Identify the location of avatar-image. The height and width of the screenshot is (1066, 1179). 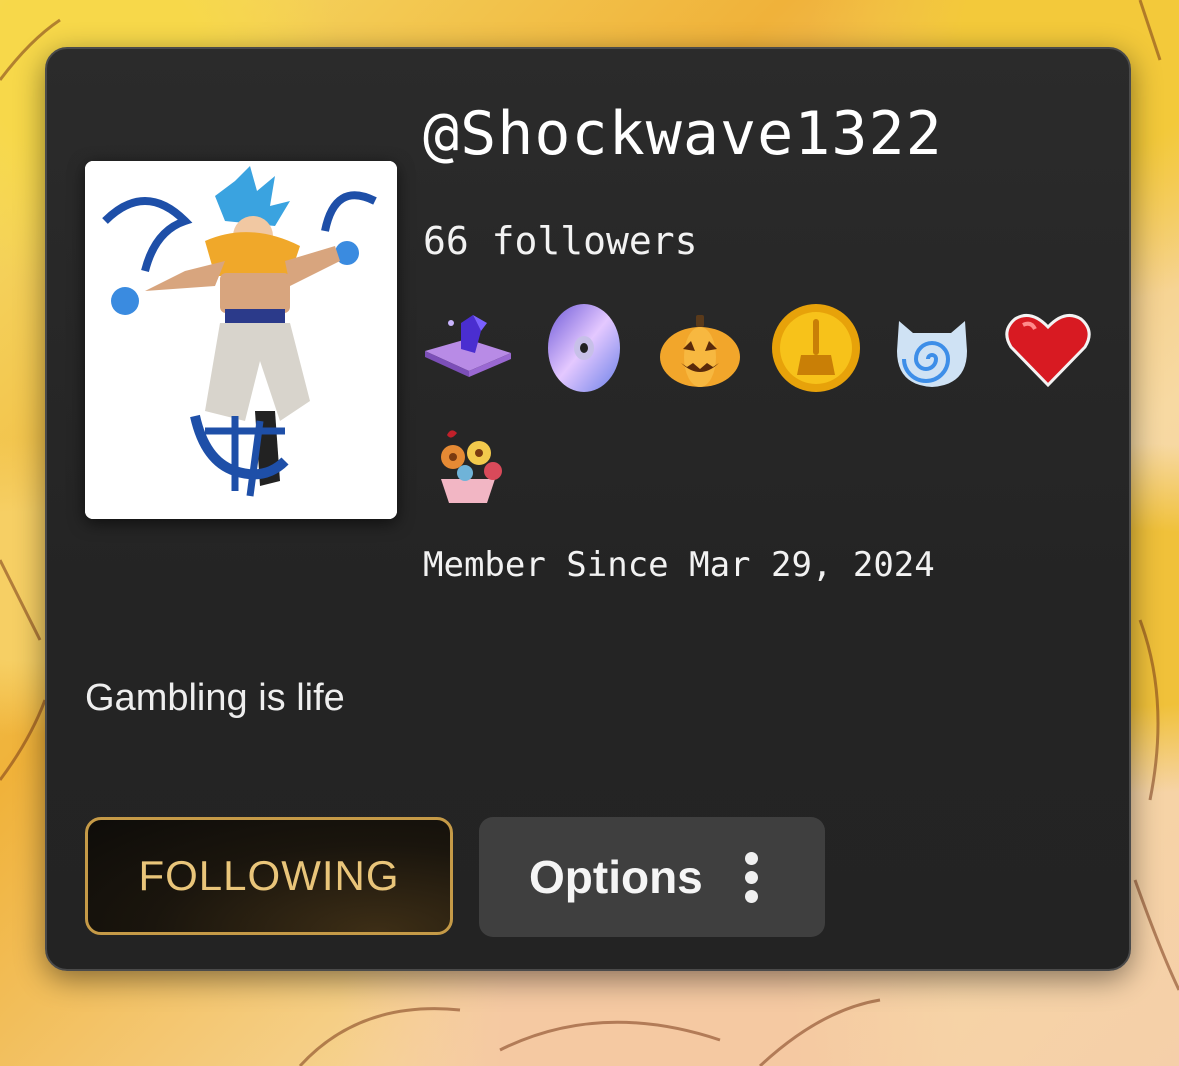
(241, 340).